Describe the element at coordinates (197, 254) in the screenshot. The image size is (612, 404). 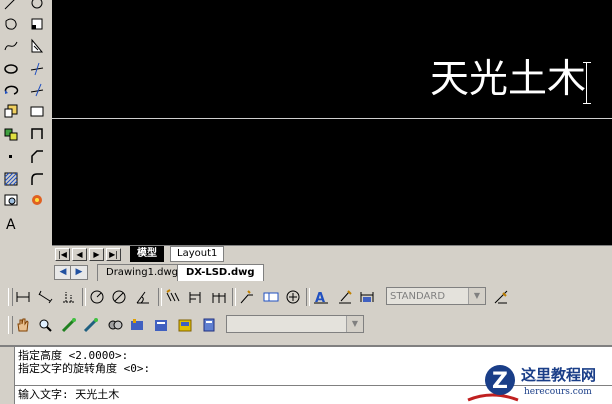
I see `tab-layout1: Layout1` at that location.